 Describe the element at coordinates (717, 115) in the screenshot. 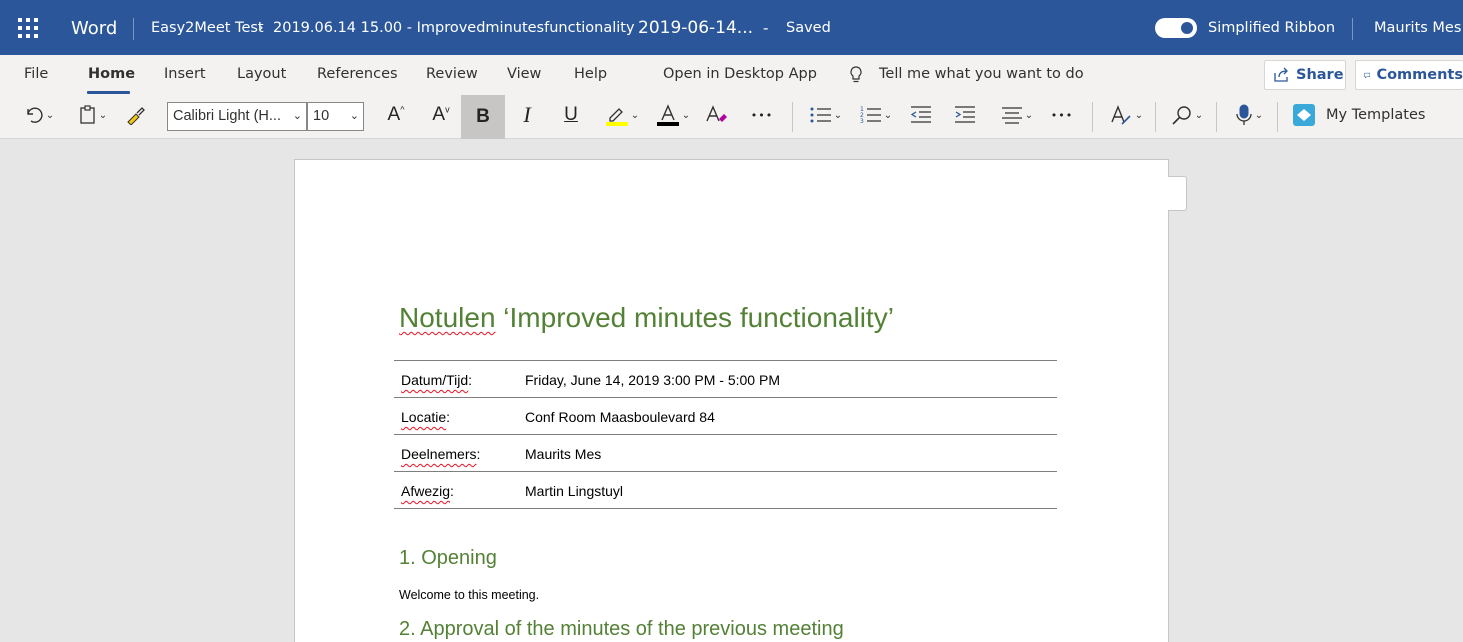

I see `clear-formatting-button` at that location.